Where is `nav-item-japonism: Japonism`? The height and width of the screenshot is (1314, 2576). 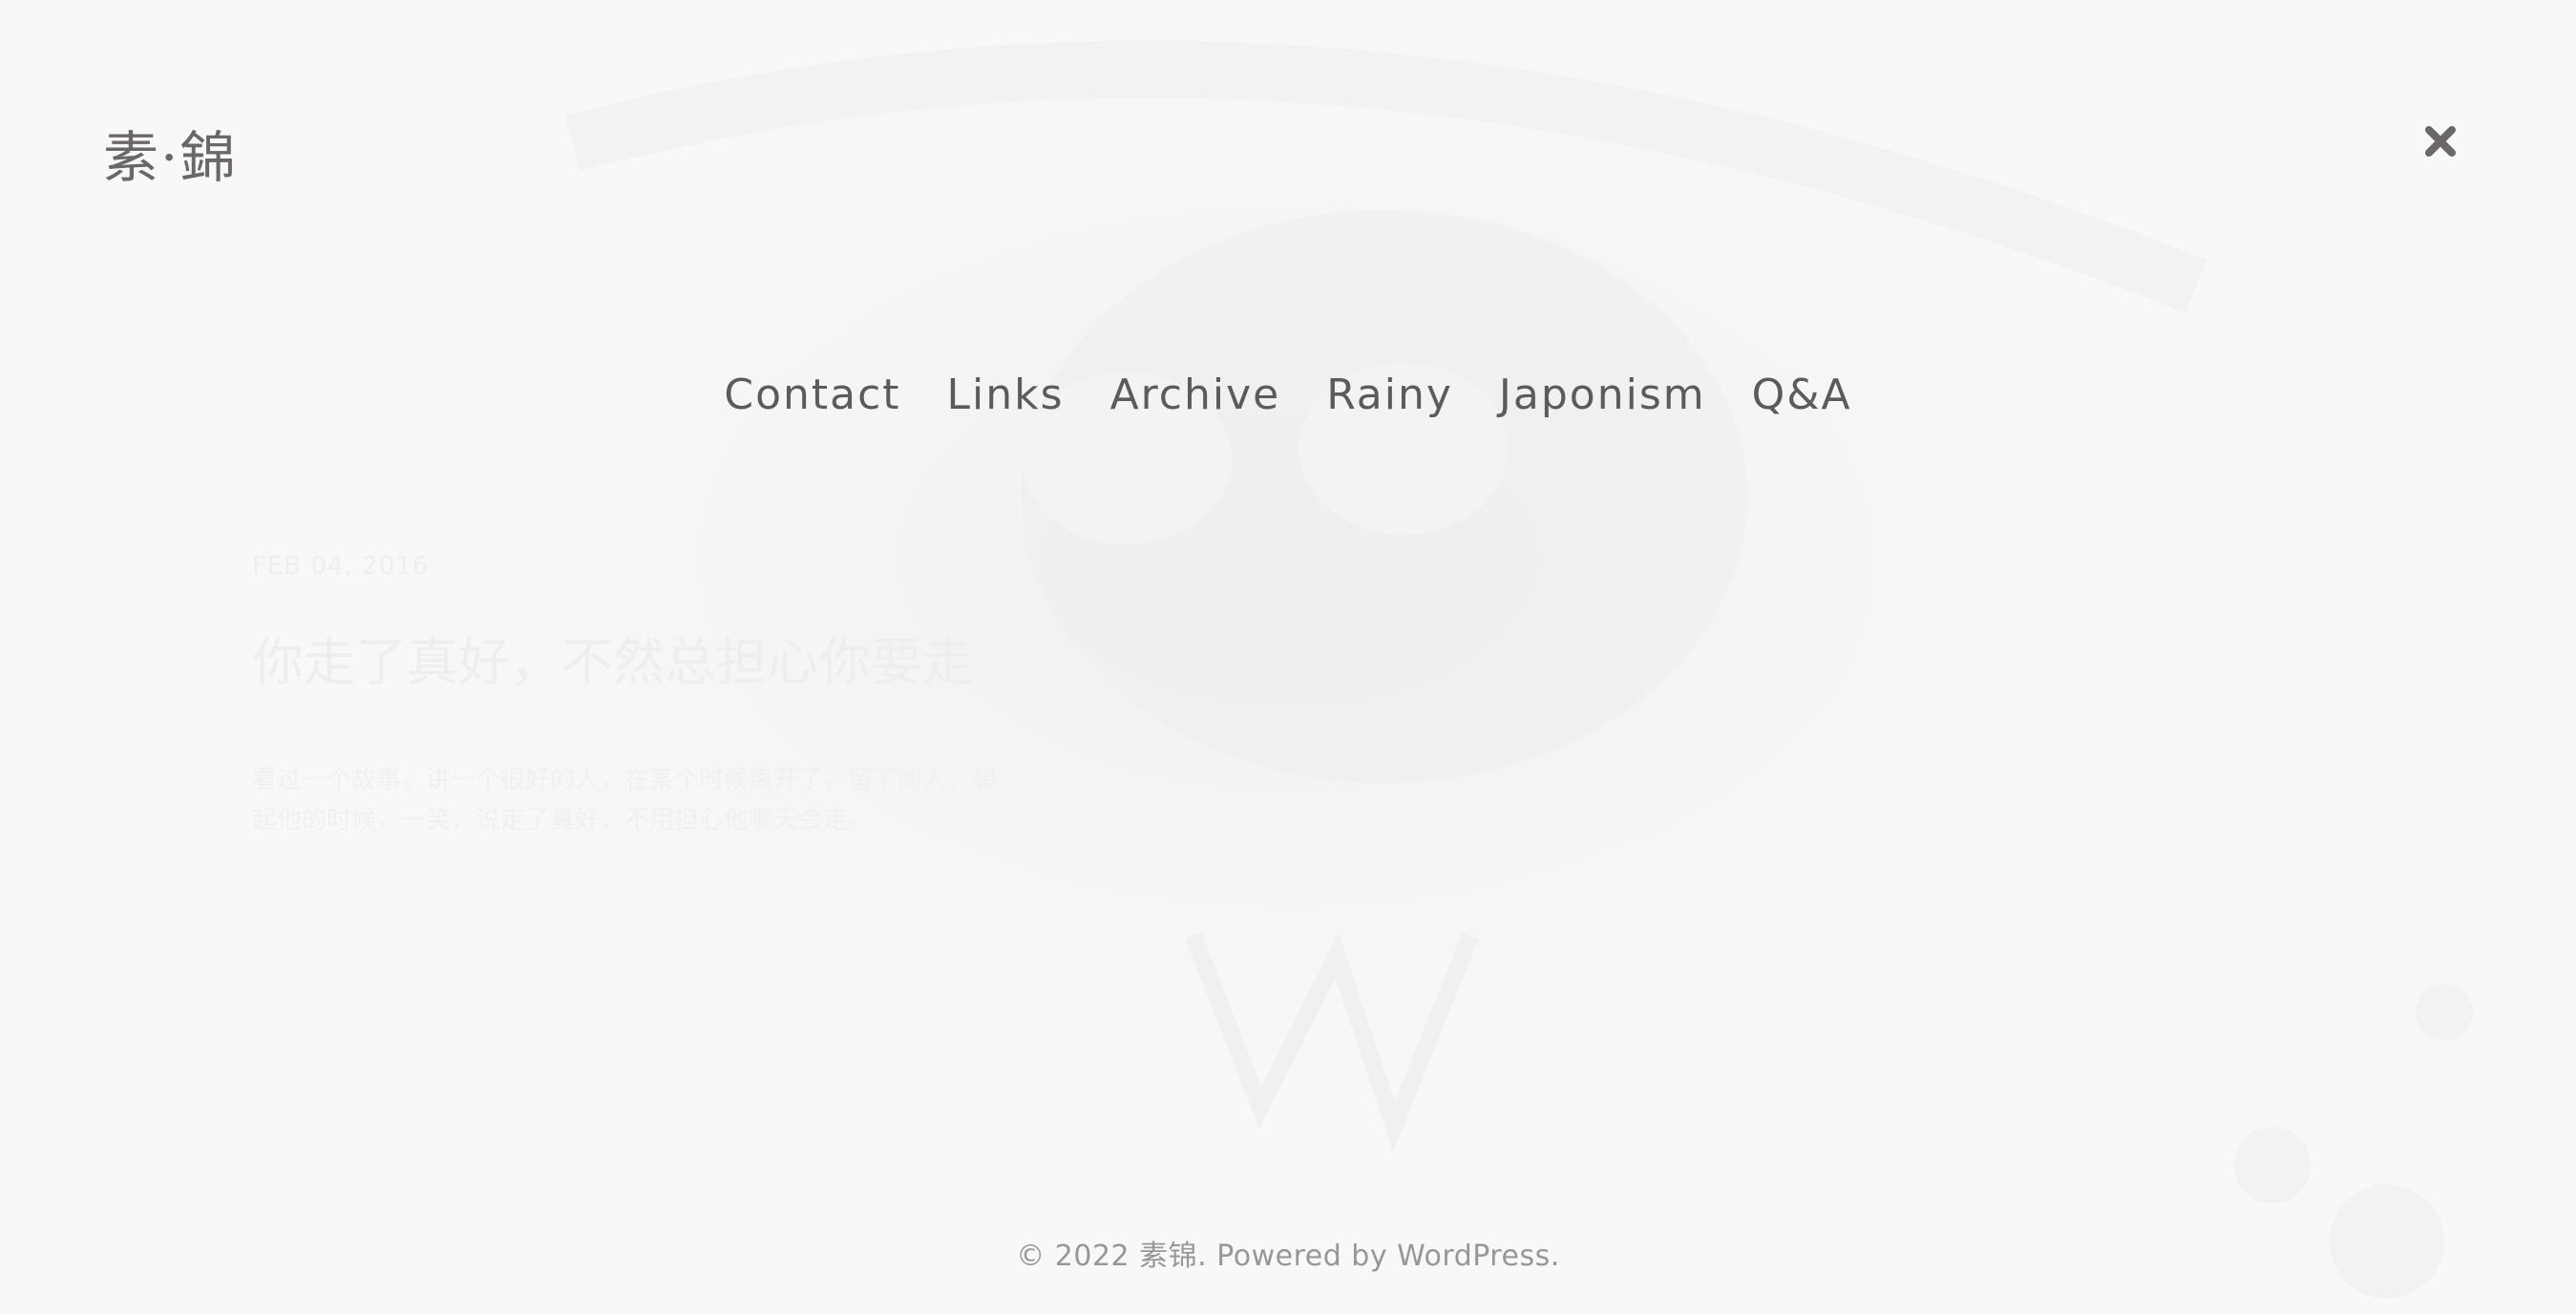 nav-item-japonism: Japonism is located at coordinates (1602, 395).